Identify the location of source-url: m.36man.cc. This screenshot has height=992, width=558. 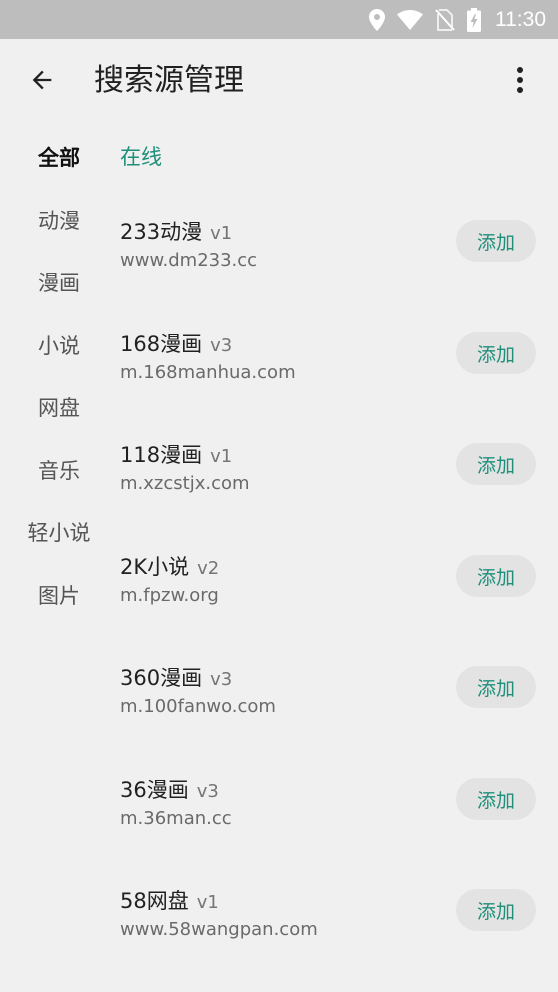
(176, 818).